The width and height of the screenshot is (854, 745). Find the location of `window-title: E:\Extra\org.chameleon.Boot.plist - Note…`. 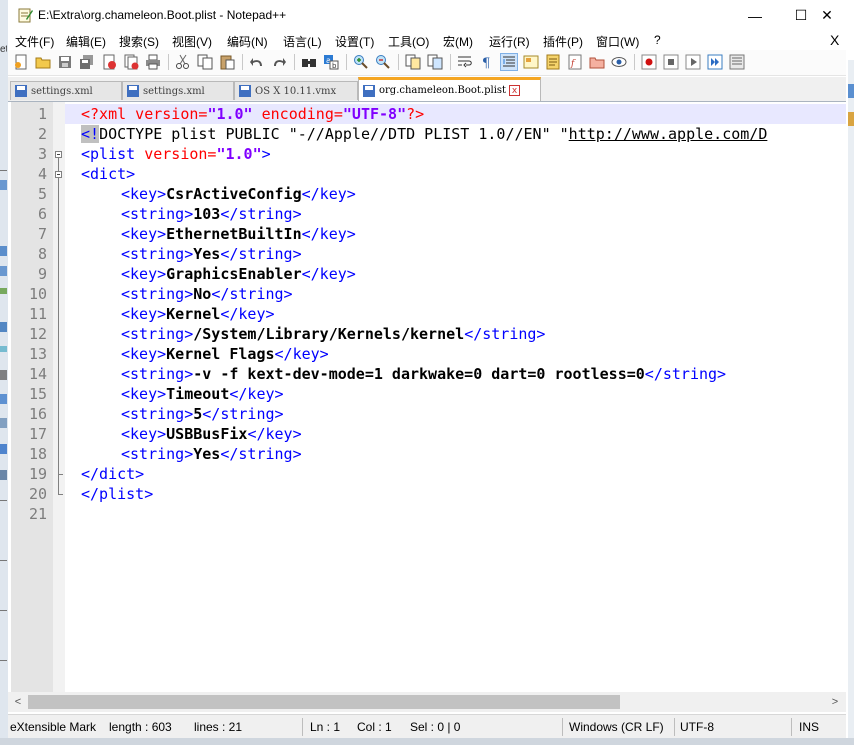

window-title: E:\Extra\org.chameleon.Boot.plist - Note… is located at coordinates (162, 15).